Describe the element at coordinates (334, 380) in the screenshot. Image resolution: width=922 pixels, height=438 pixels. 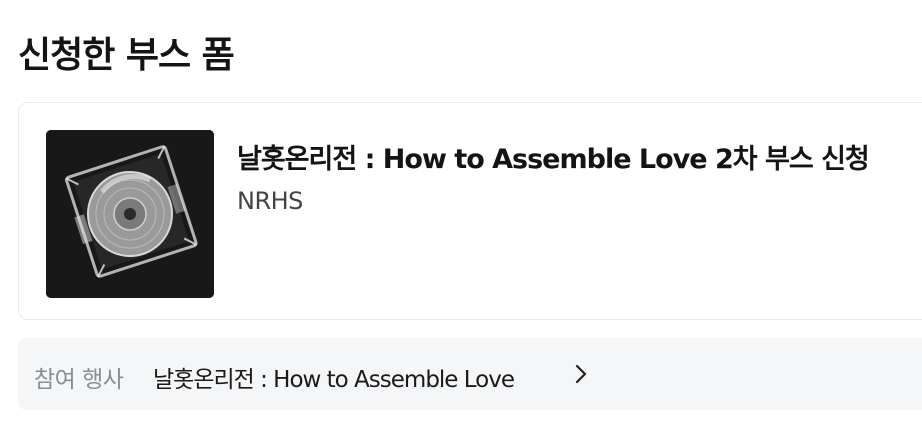
I see `event-name: 날홋온리전 : How to Assemble Love` at that location.